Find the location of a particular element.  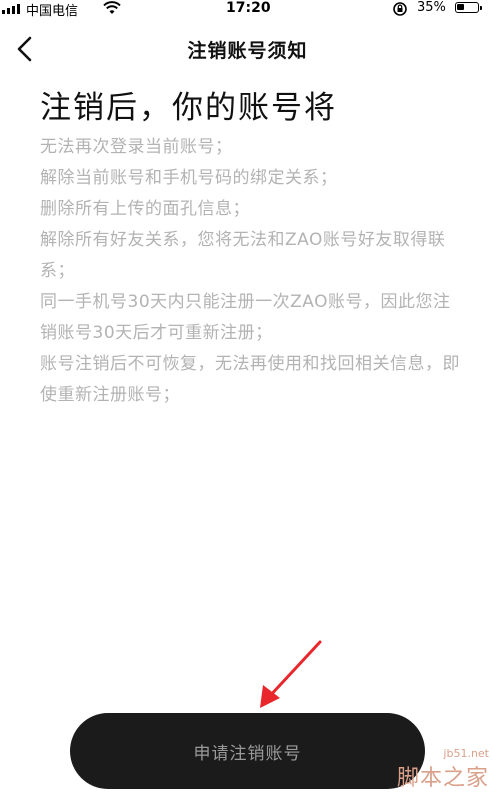

headline: 注销后，你的账号将 is located at coordinates (188, 108).